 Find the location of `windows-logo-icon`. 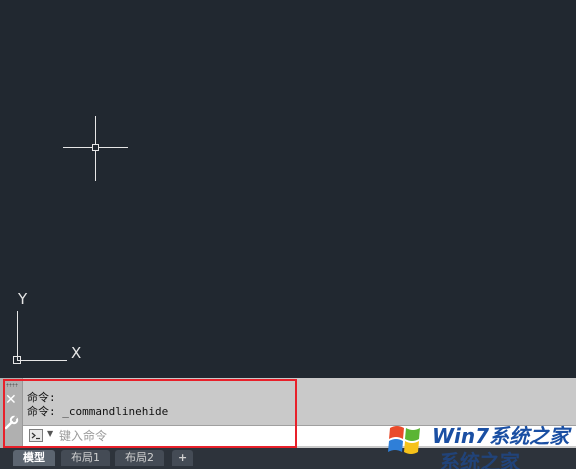

windows-logo-icon is located at coordinates (404, 440).